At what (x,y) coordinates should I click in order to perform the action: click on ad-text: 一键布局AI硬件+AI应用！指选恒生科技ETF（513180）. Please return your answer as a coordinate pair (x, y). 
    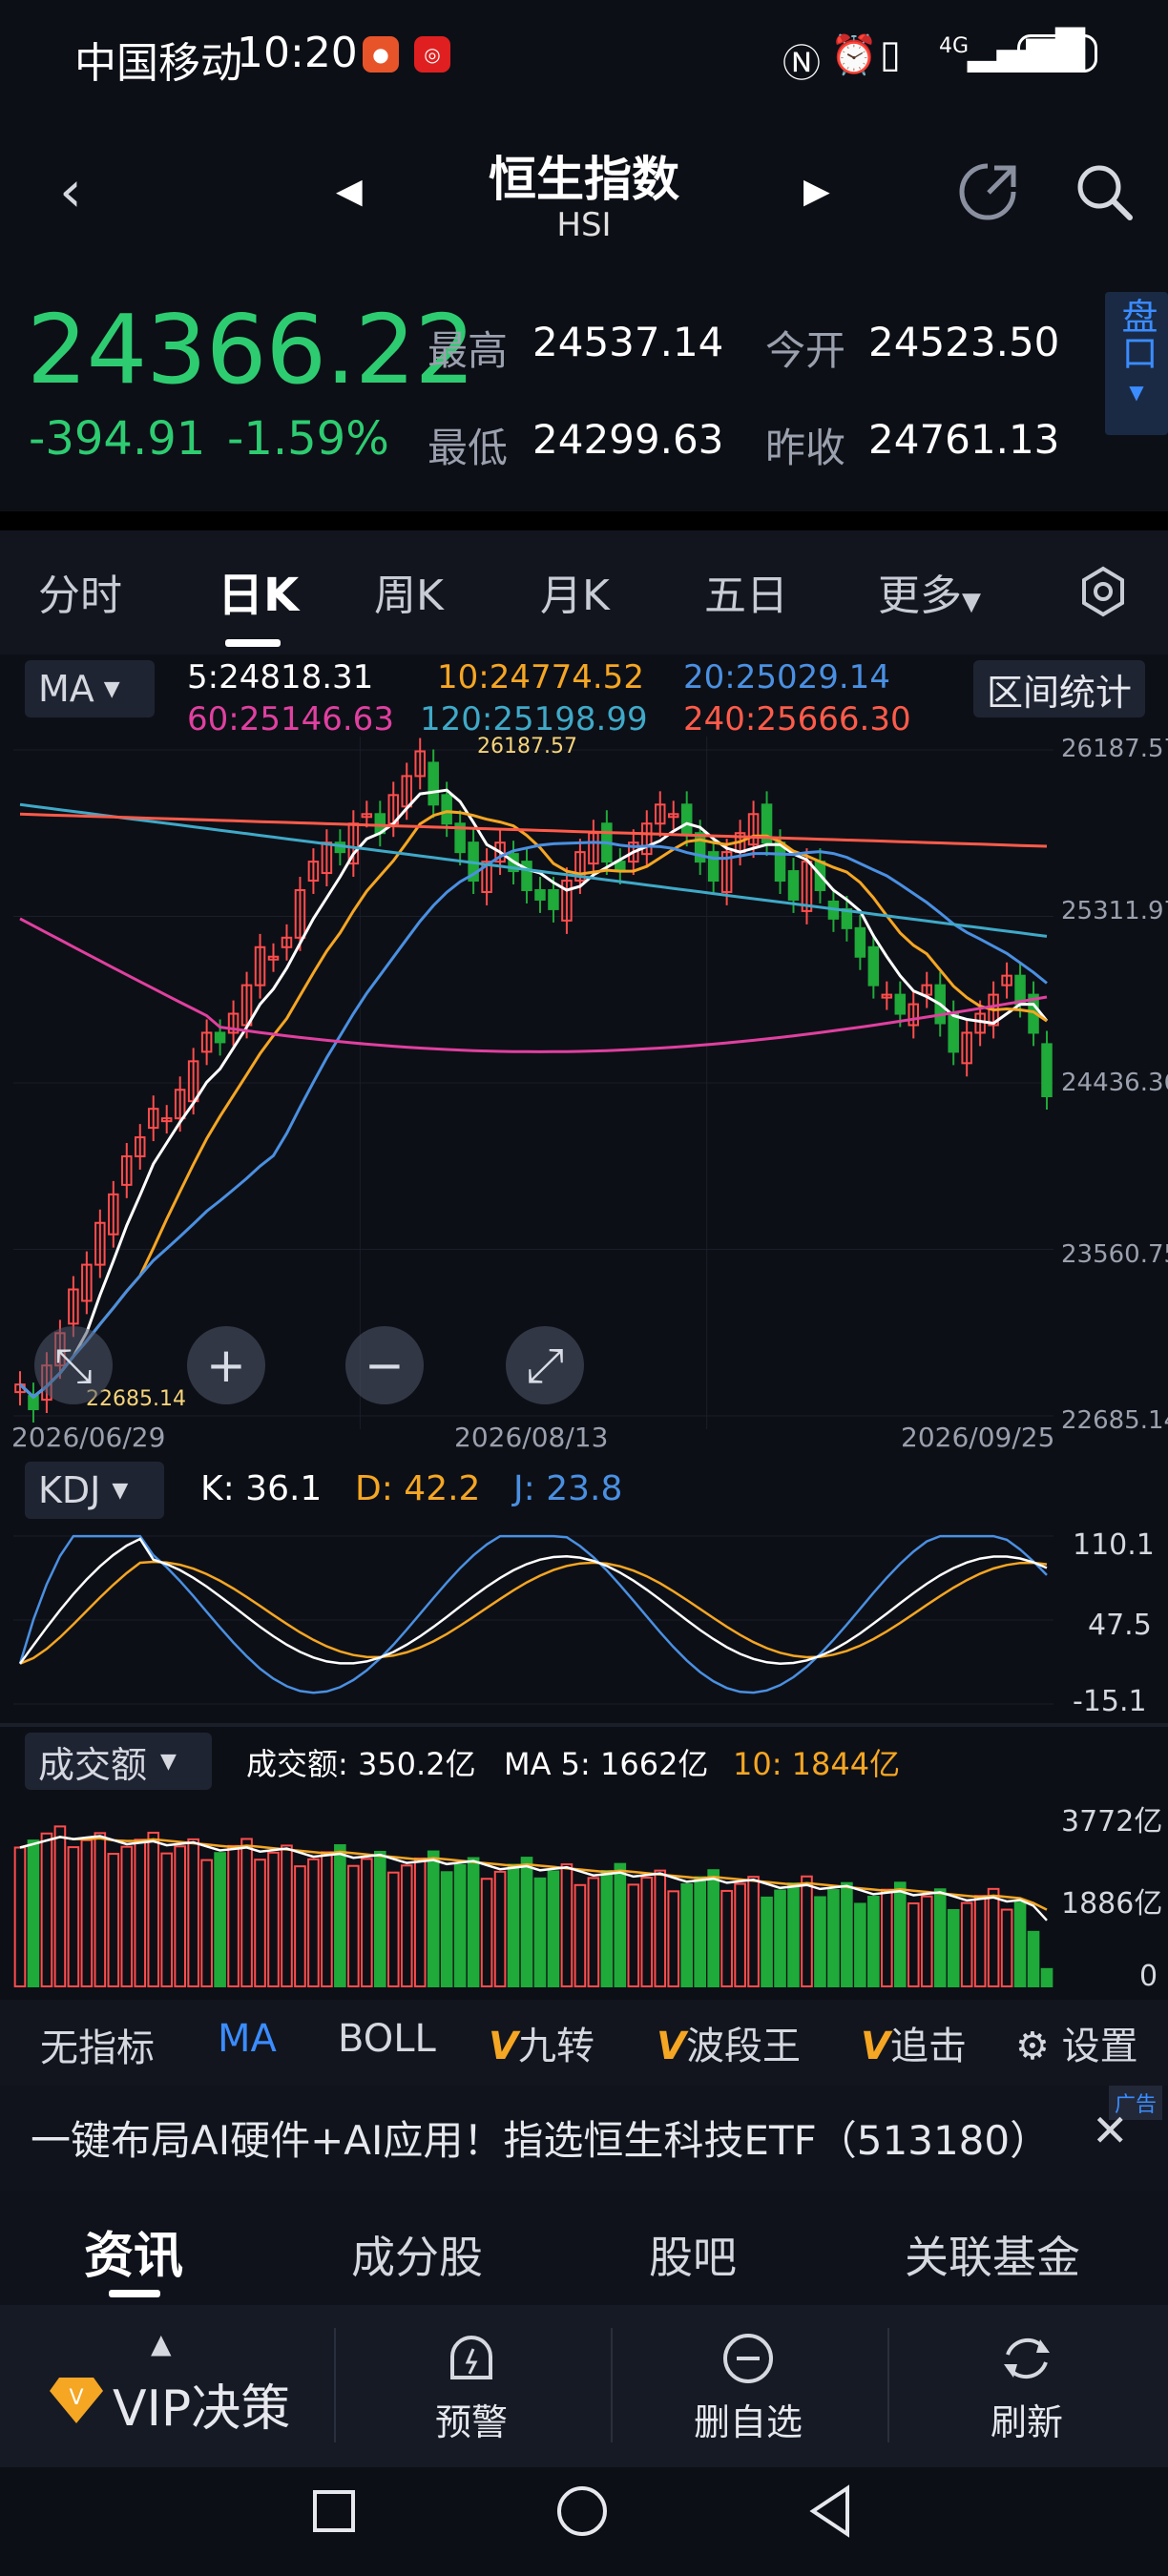
    Looking at the image, I should click on (540, 2138).